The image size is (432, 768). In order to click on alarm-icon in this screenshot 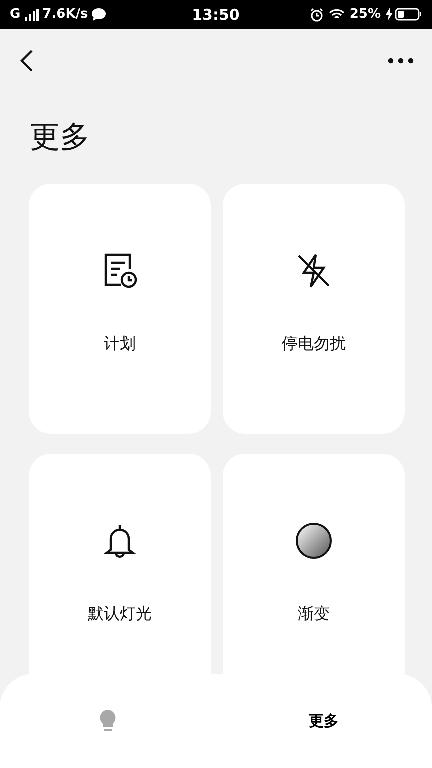, I will do `click(317, 15)`.